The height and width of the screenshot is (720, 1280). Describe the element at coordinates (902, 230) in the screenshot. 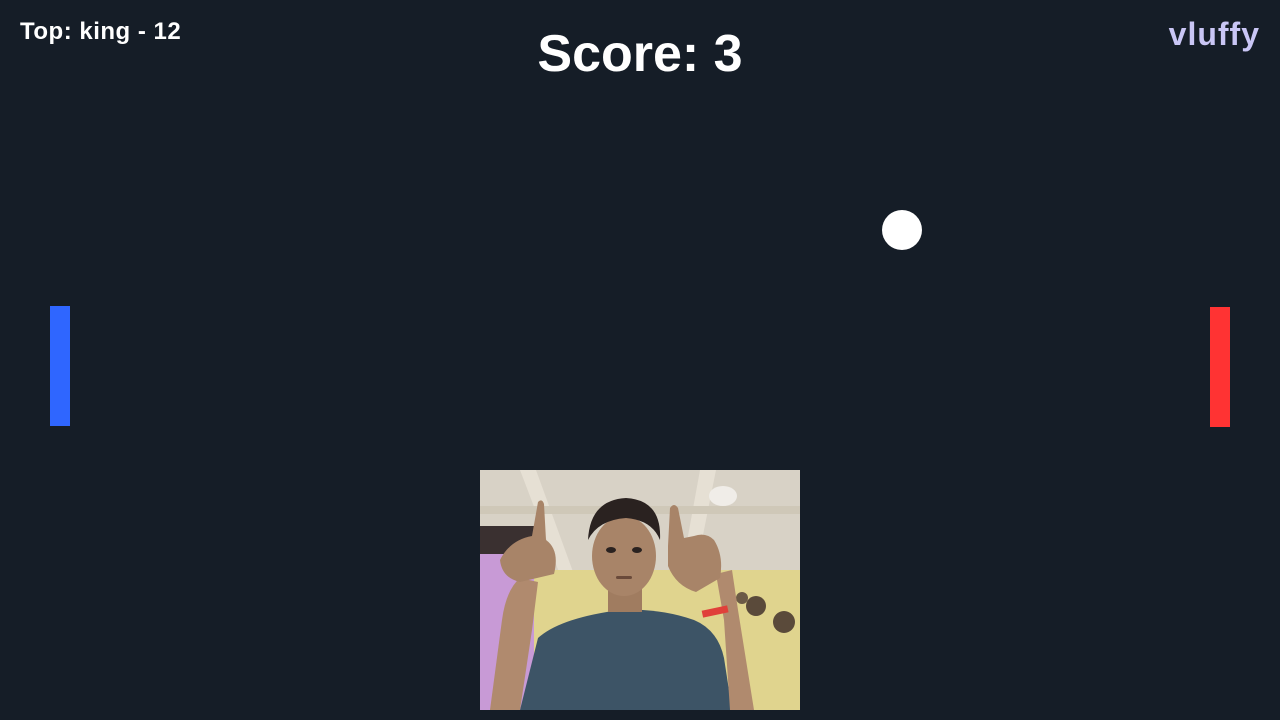

I see `ball` at that location.